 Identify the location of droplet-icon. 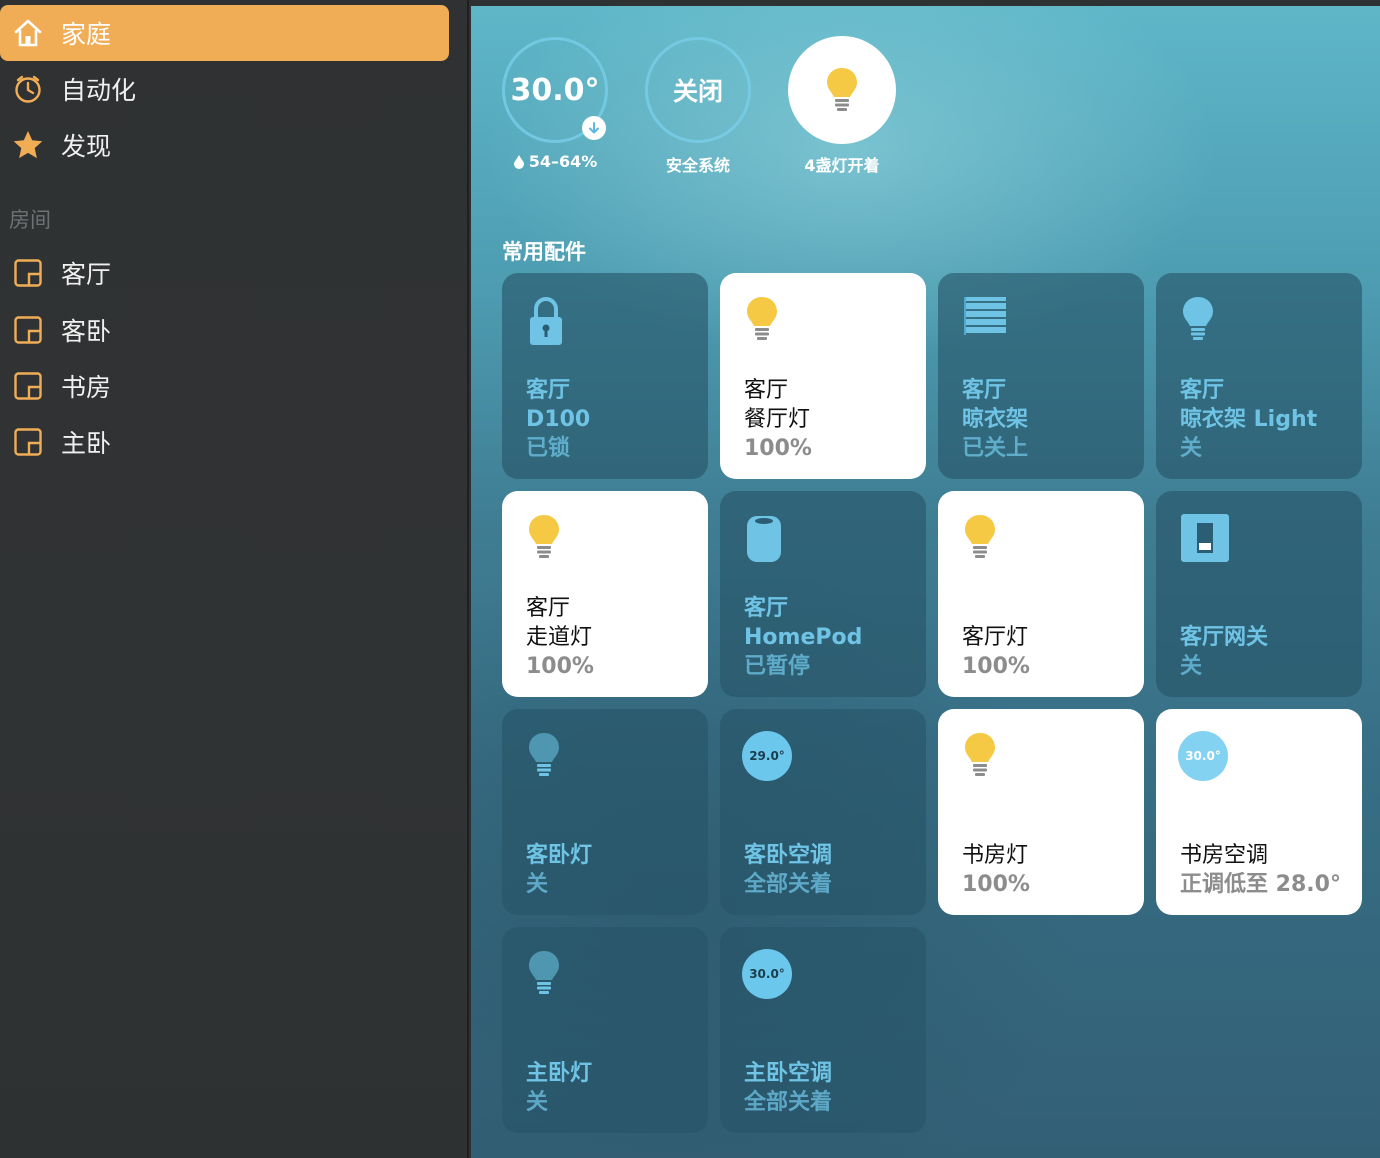
(518, 162).